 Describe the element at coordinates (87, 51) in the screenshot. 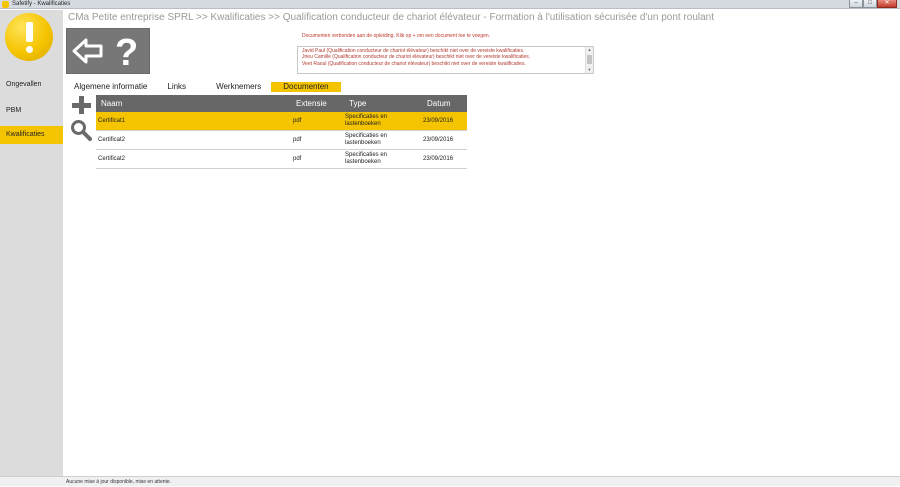

I see `back-arrow-icon` at that location.